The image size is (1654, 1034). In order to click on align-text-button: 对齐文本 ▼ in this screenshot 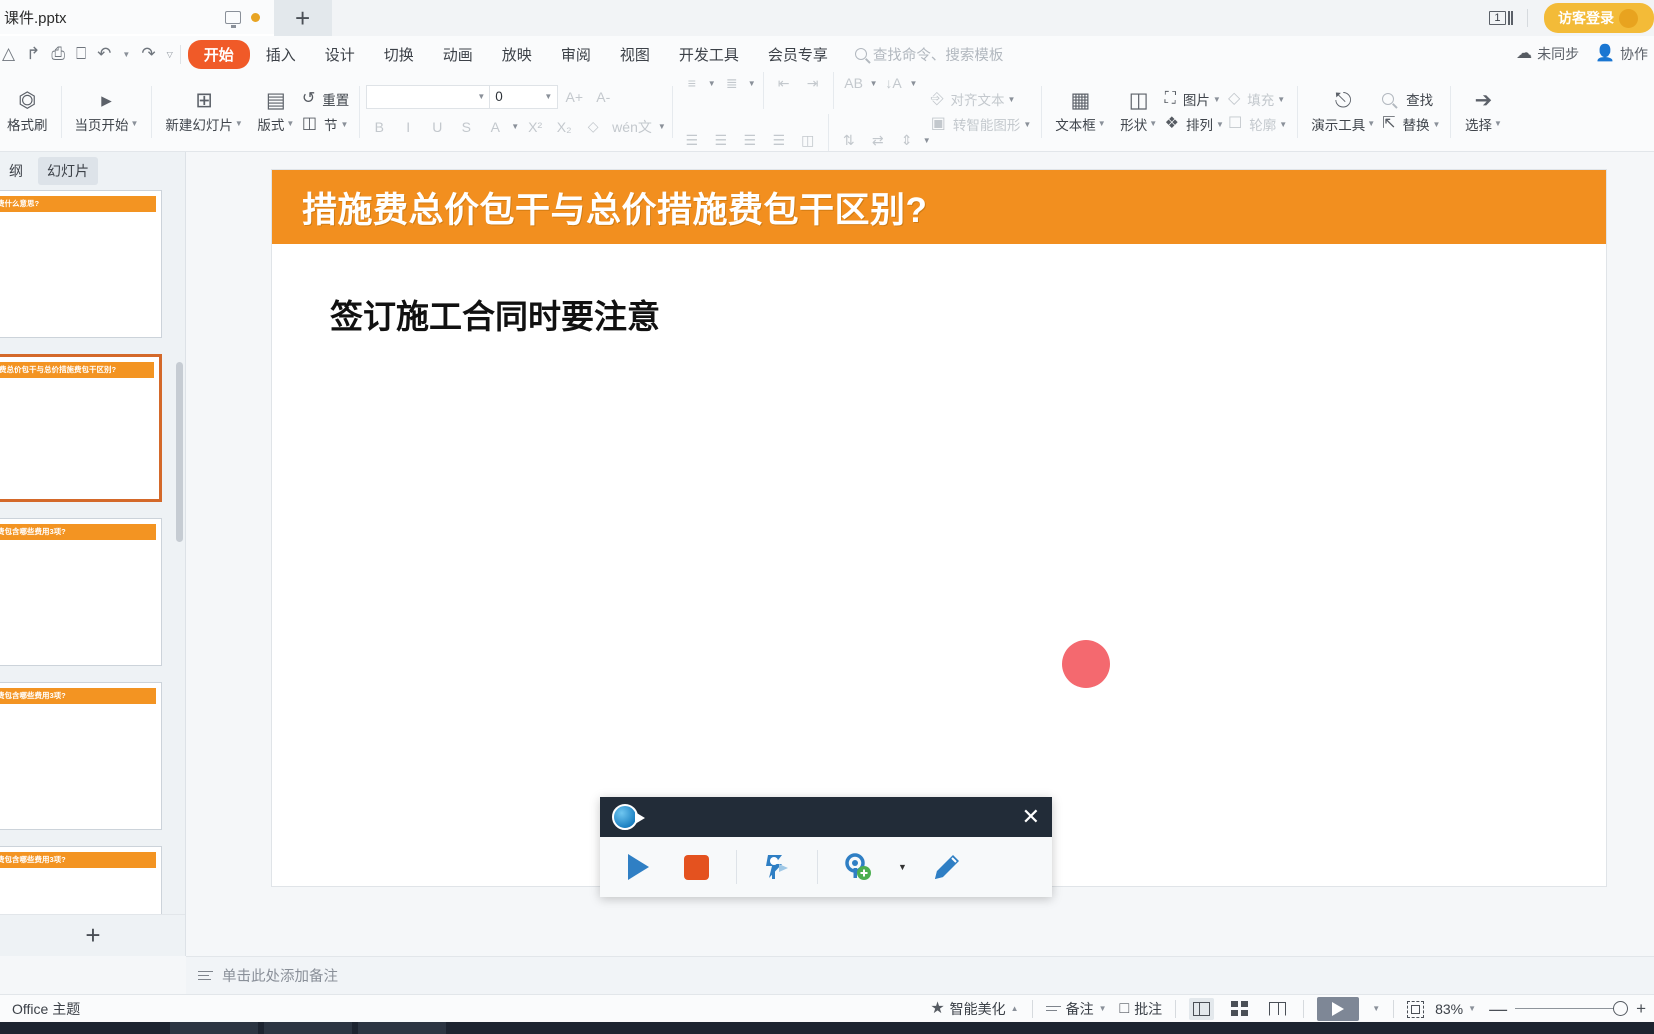, I will do `click(983, 99)`.